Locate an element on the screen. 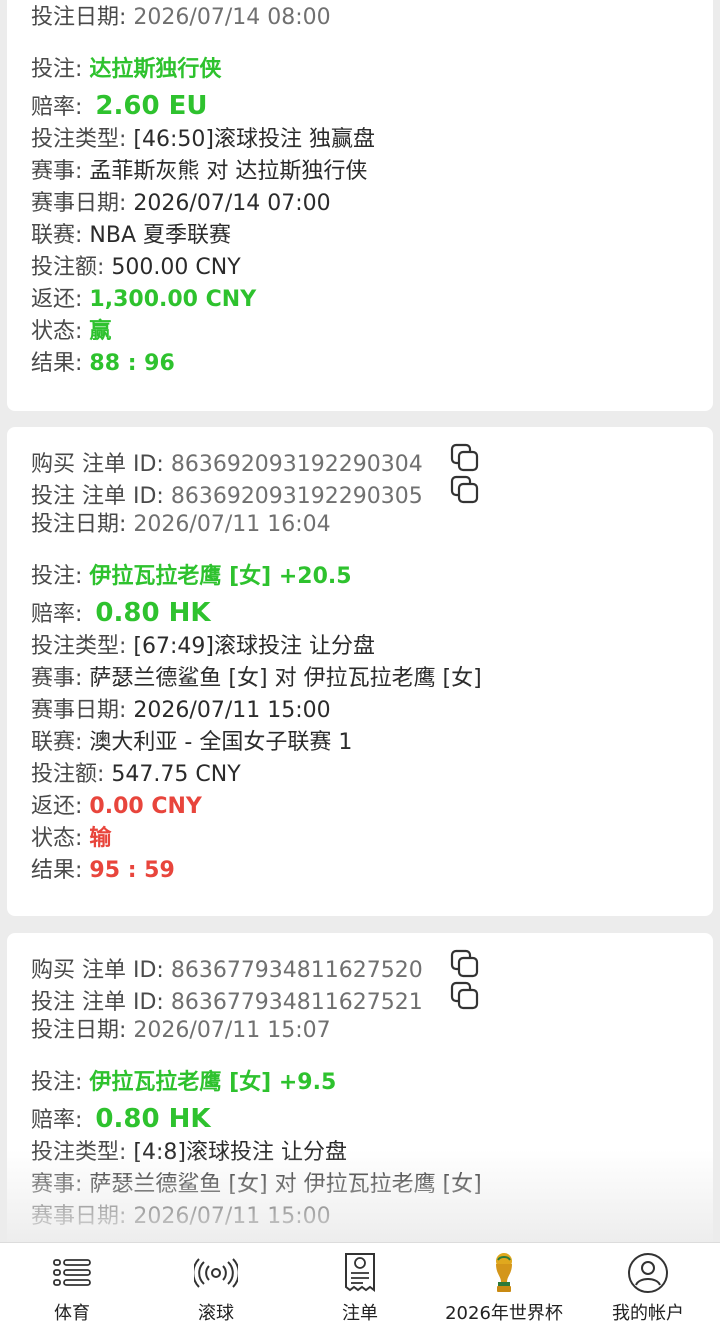 This screenshot has height=1331, width=720. nav-label: 体育 is located at coordinates (72, 1313).